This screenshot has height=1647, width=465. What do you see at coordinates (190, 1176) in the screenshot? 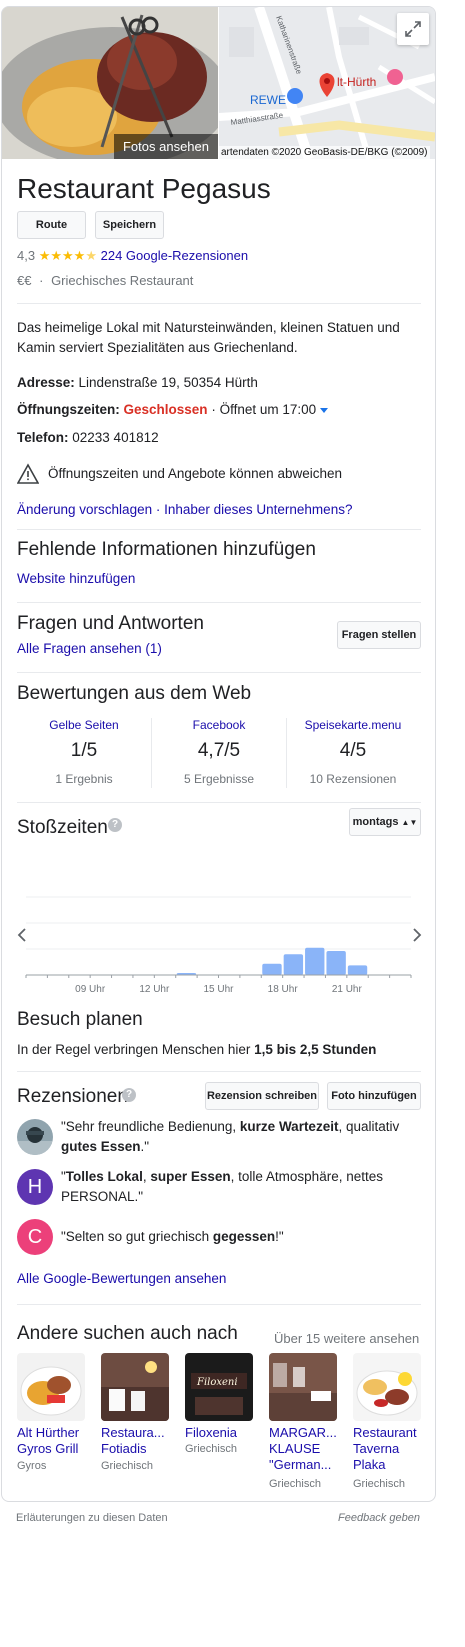
I see `review-highlight: super Essen` at bounding box center [190, 1176].